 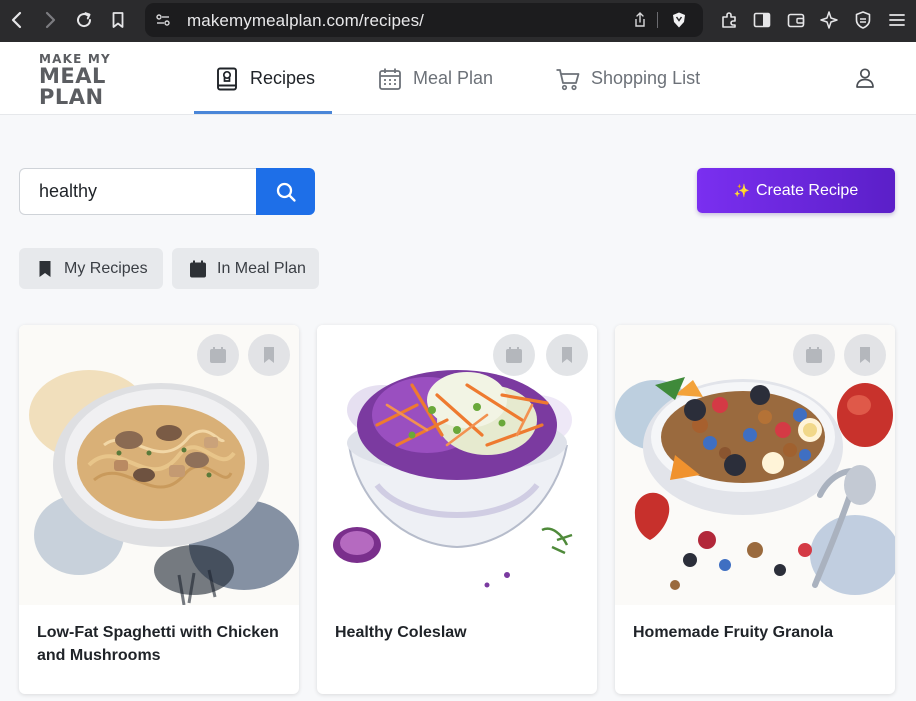 What do you see at coordinates (829, 20) in the screenshot?
I see `leo-ai-icon` at bounding box center [829, 20].